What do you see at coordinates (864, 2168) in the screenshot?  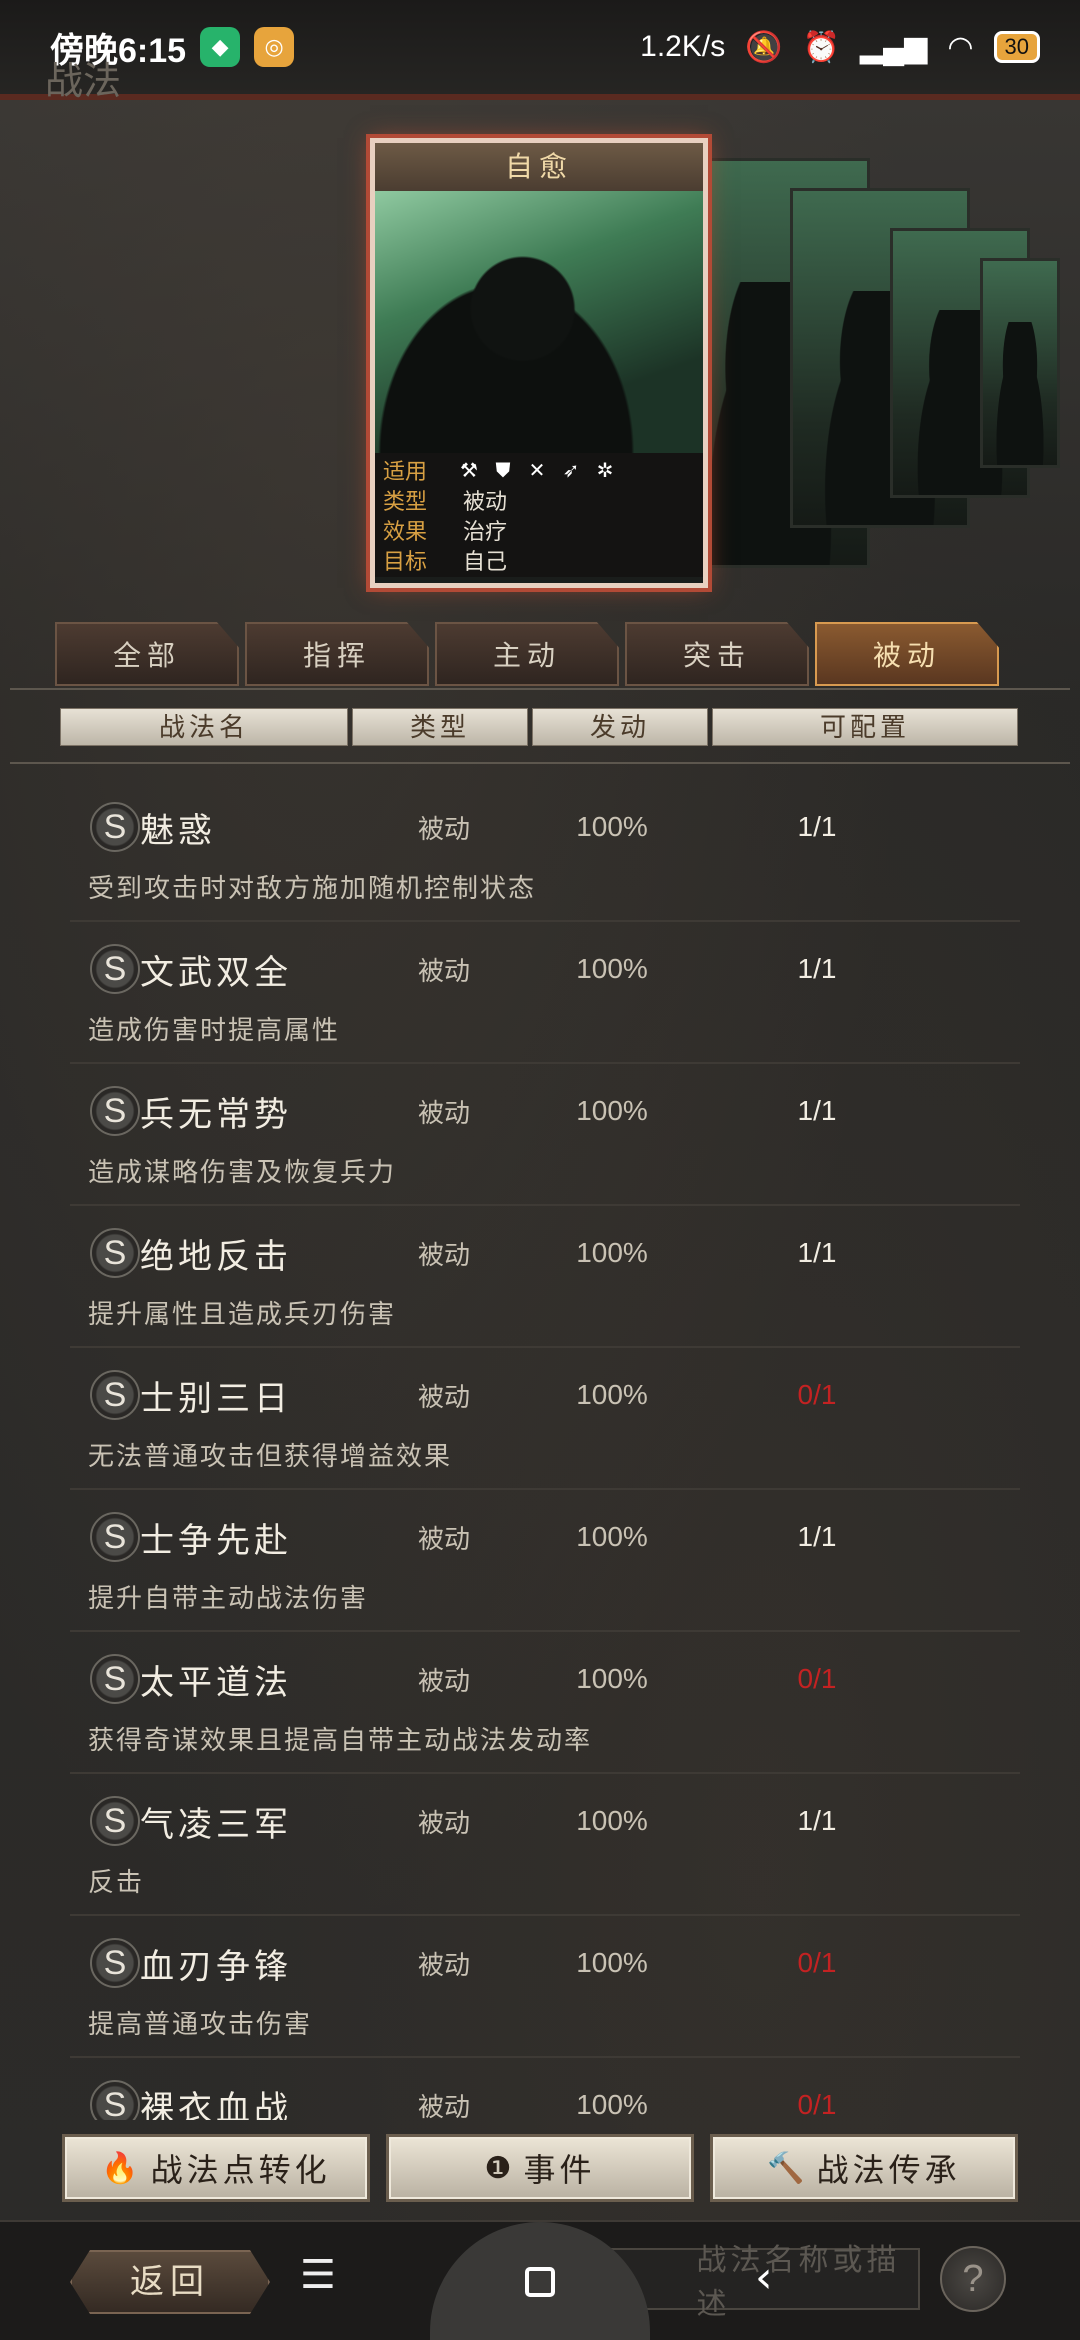 I see `inherit-skill-button: 🔨 战法传承` at bounding box center [864, 2168].